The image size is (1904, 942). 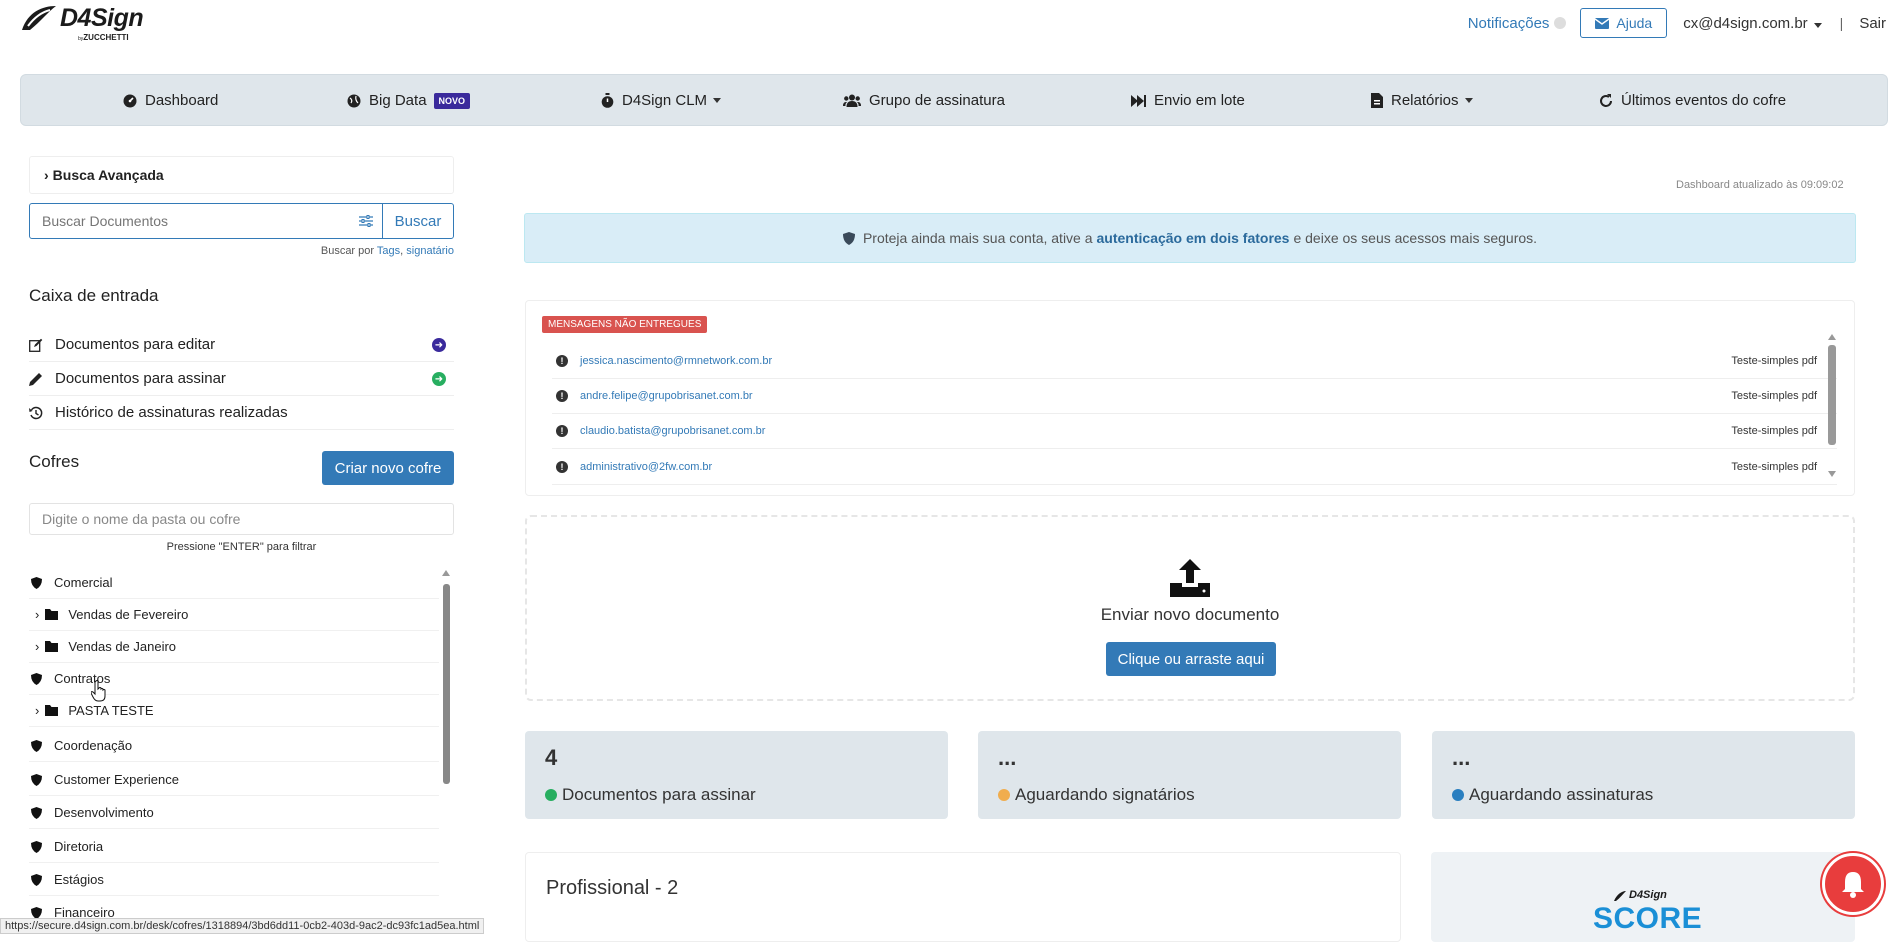 I want to click on status-dot-icon, so click(x=551, y=795).